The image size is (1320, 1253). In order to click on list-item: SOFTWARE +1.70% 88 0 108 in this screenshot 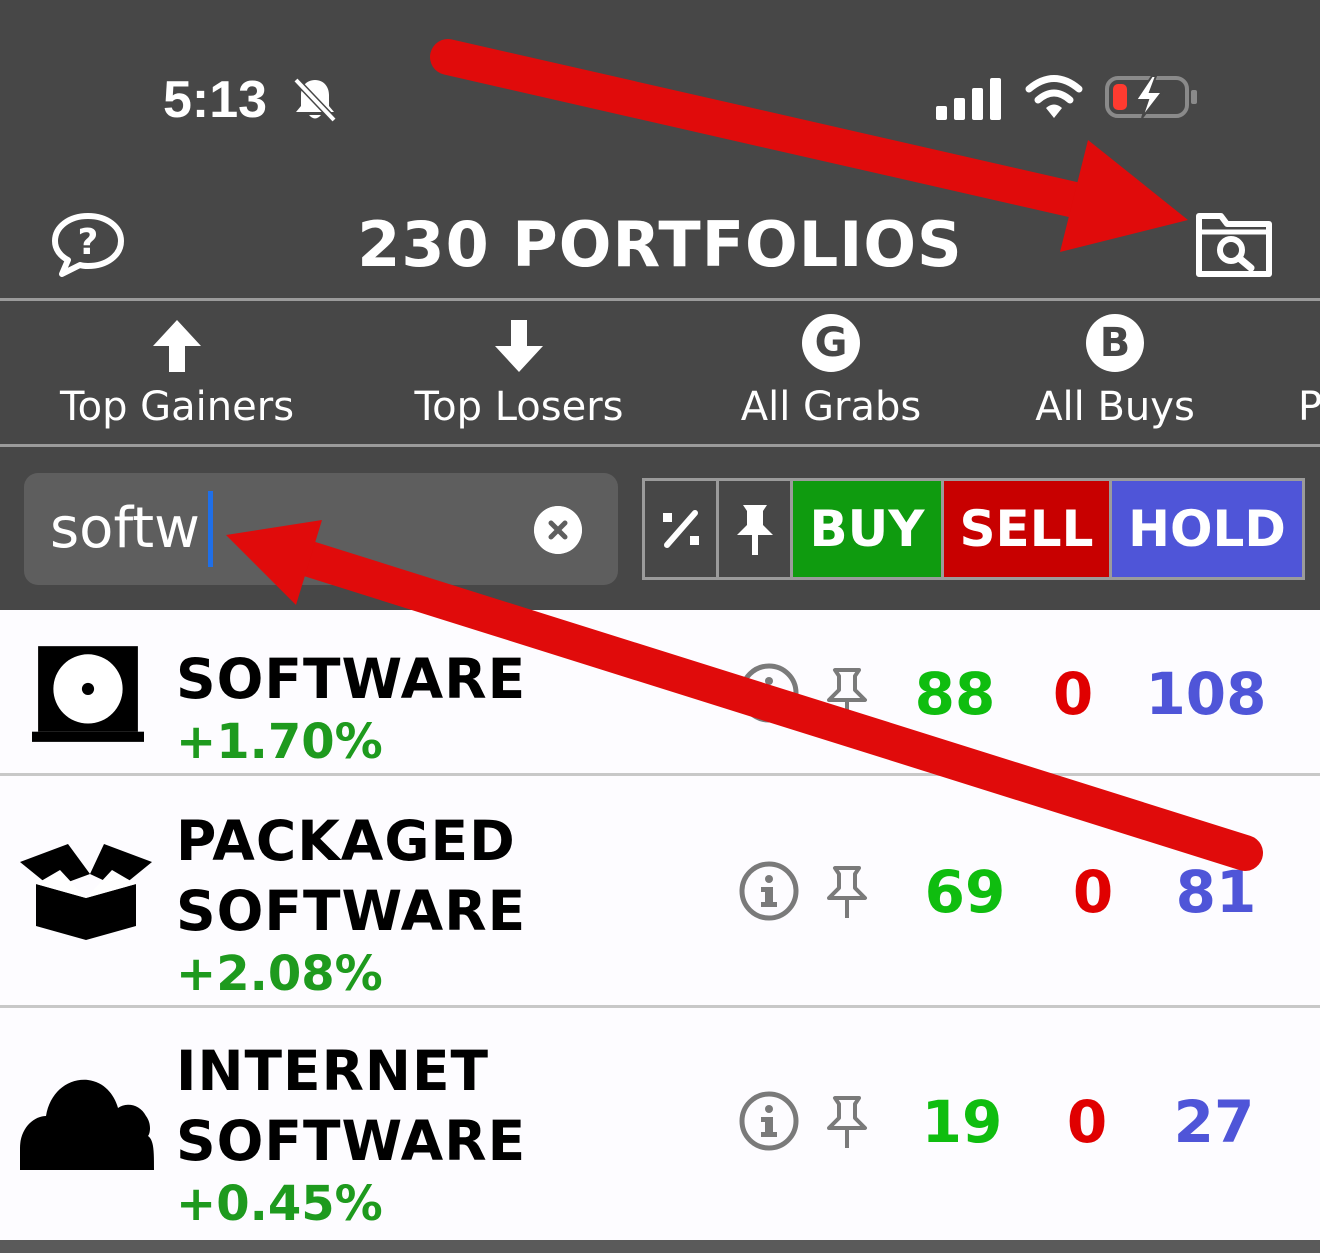, I will do `click(660, 693)`.